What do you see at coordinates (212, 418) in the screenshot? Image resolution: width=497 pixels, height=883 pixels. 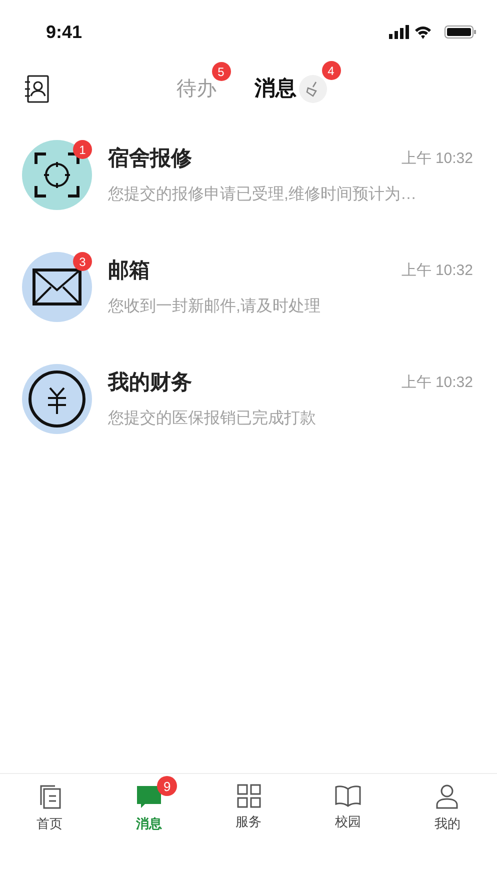 I see `message-preview: 您提交的医保报销已完成打款` at bounding box center [212, 418].